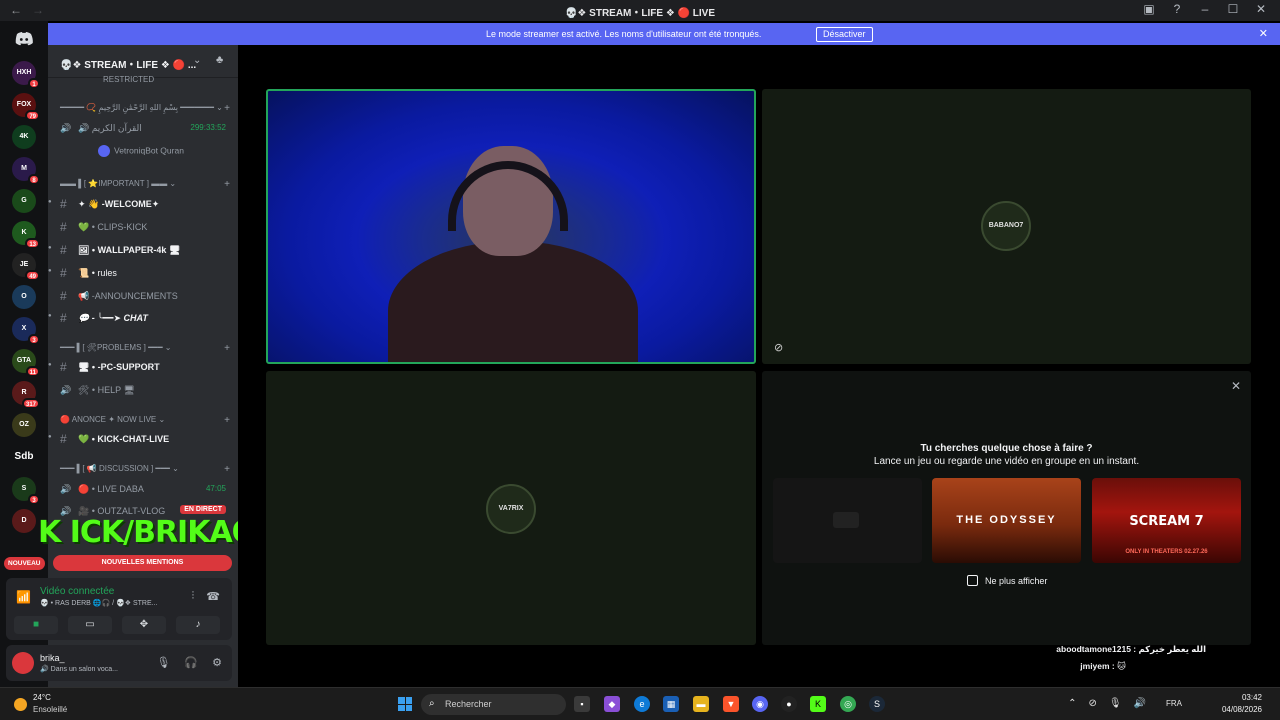 This screenshot has height=720, width=1280. Describe the element at coordinates (731, 704) in the screenshot. I see `brave-icon: ▼` at that location.